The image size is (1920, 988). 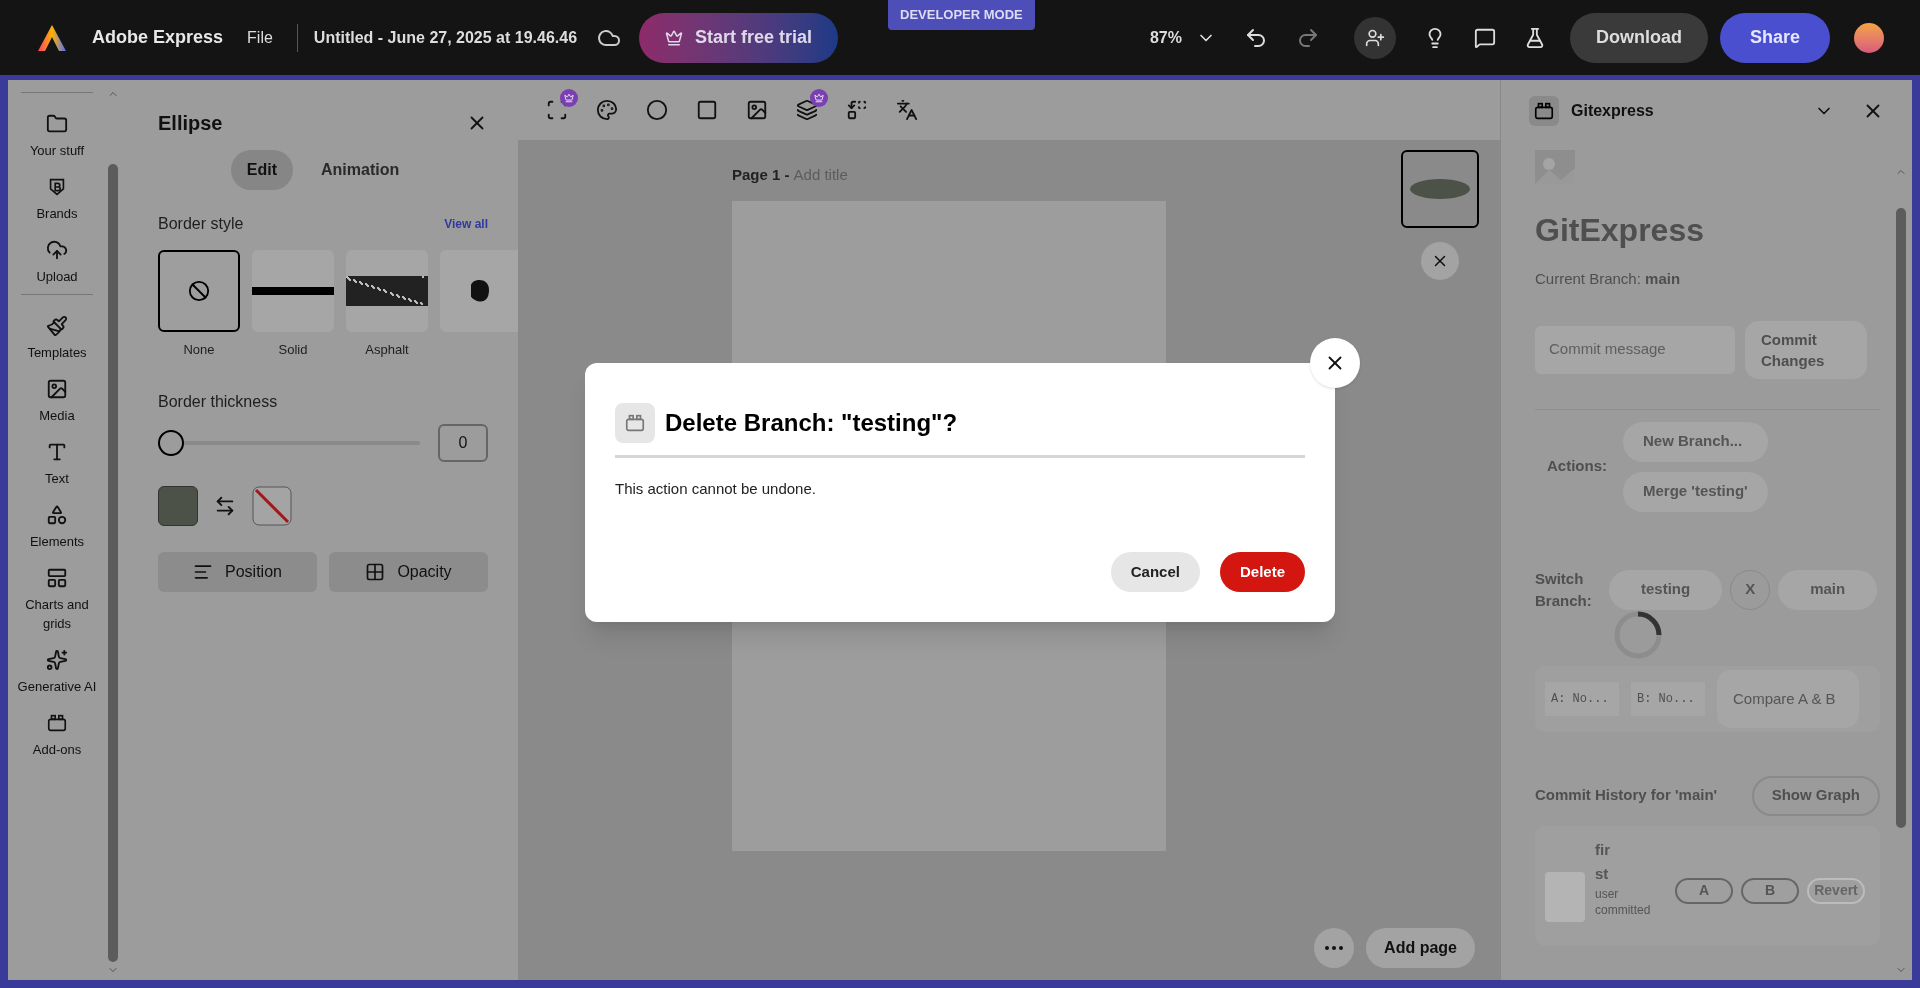 What do you see at coordinates (716, 489) in the screenshot?
I see `dialog-message: This action cannot be undone.` at bounding box center [716, 489].